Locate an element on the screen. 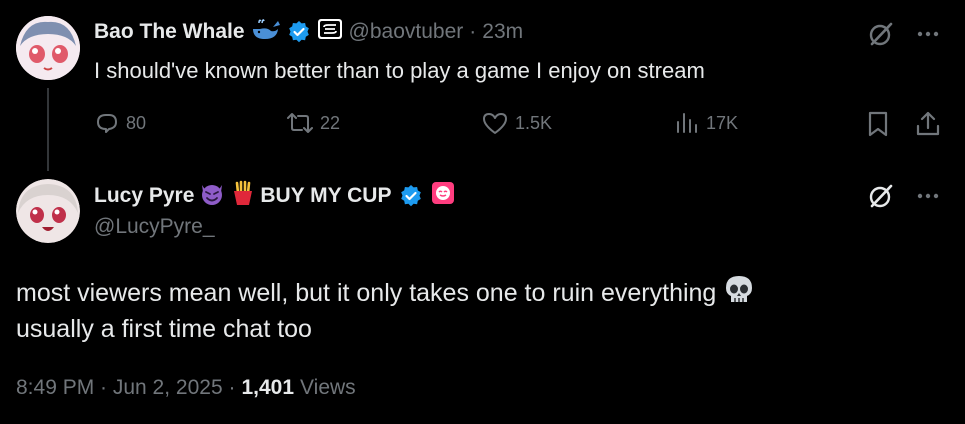  thread-line is located at coordinates (48, 129).